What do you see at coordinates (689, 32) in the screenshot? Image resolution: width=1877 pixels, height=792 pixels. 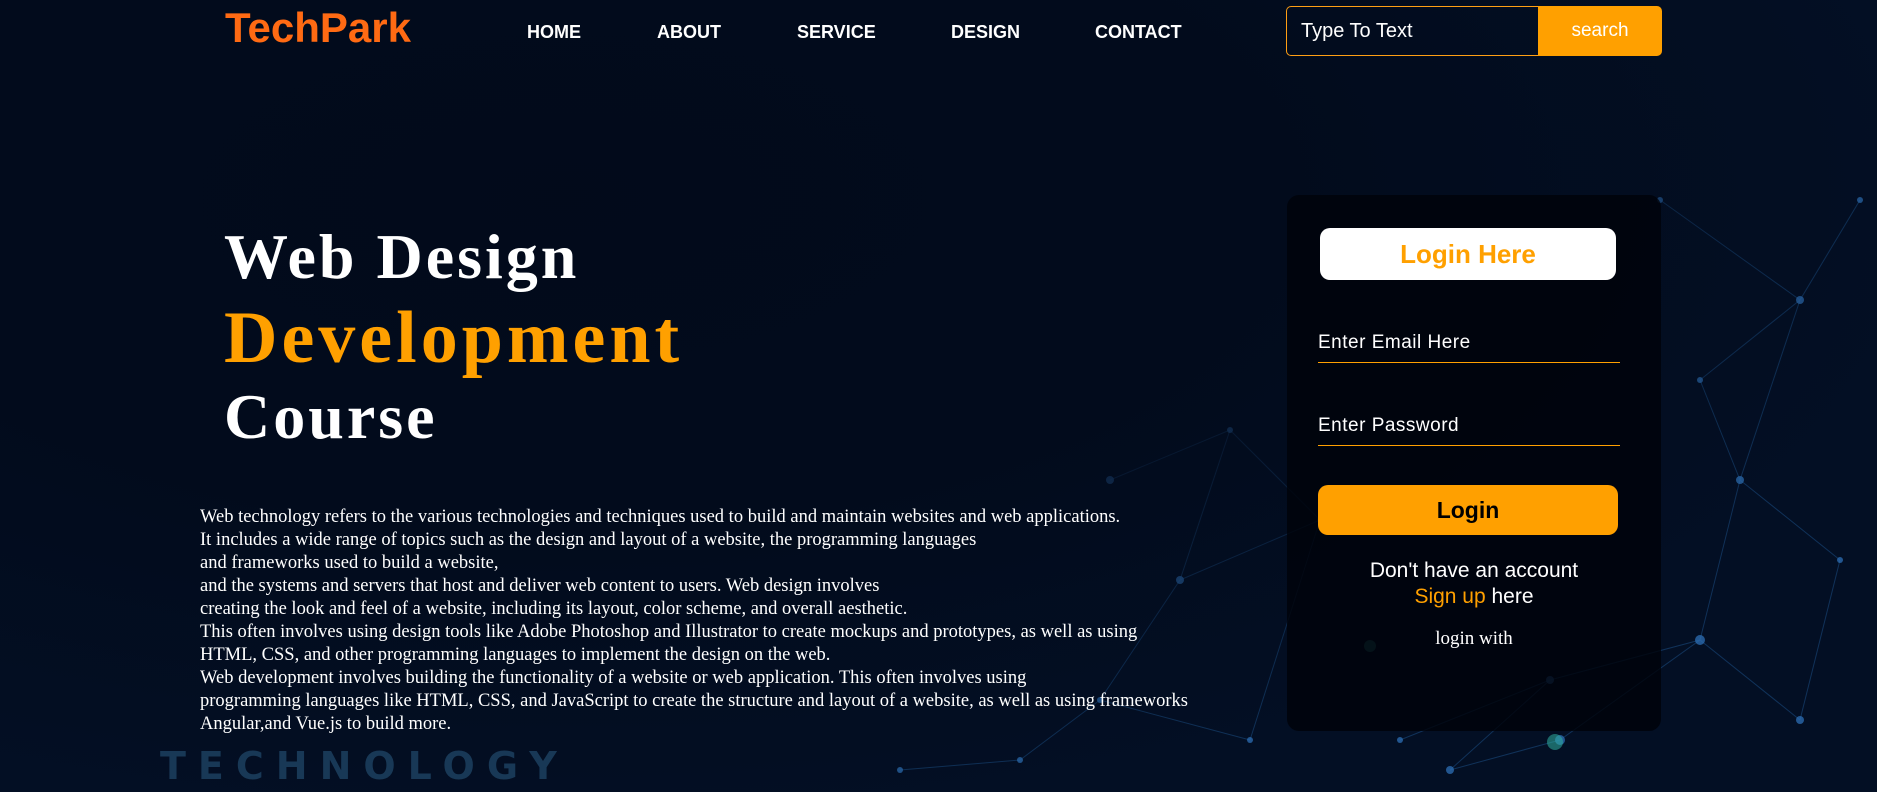 I see `nav-link-about: ABOUT` at bounding box center [689, 32].